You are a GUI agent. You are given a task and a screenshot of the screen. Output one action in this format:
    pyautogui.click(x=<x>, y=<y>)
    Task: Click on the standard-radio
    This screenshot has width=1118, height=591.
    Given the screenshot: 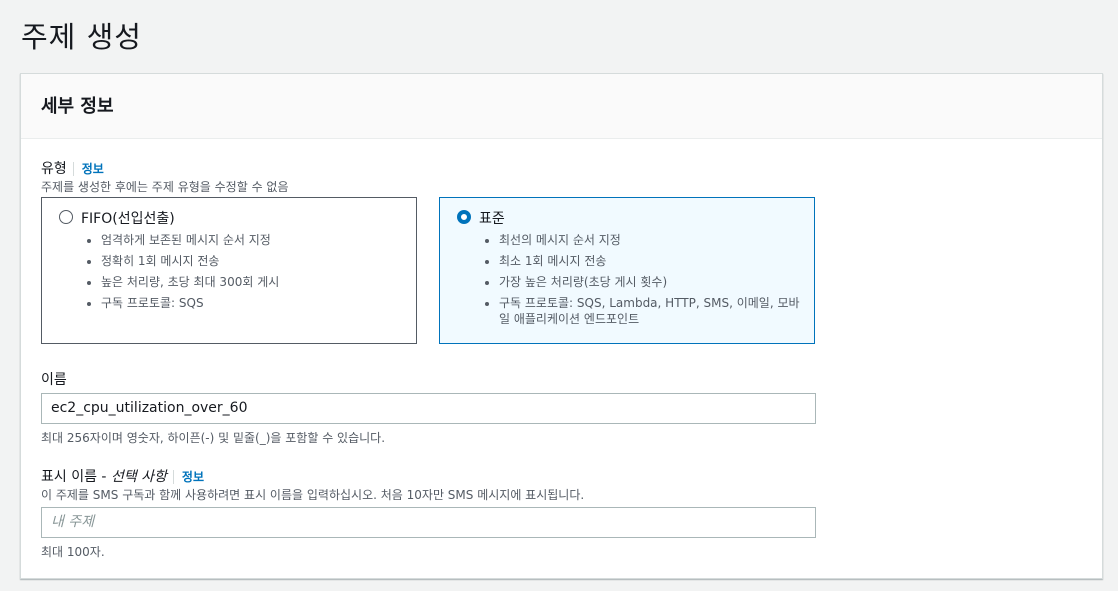 What is the action you would take?
    pyautogui.click(x=464, y=217)
    